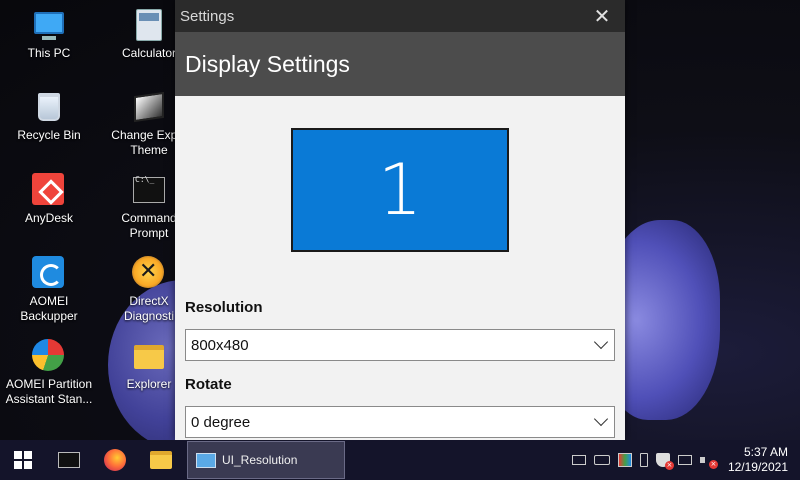 The height and width of the screenshot is (480, 800). What do you see at coordinates (149, 273) in the screenshot?
I see `directx-icon` at bounding box center [149, 273].